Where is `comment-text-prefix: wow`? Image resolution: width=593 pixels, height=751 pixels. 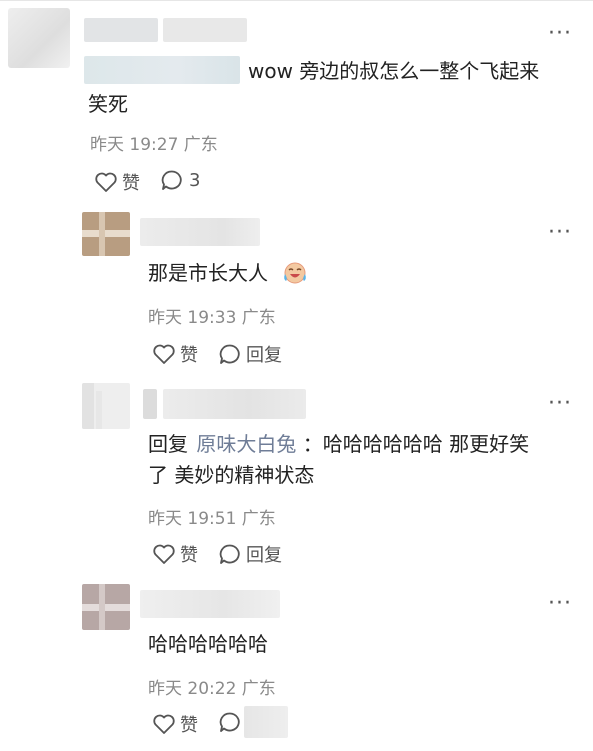 comment-text-prefix: wow is located at coordinates (274, 71).